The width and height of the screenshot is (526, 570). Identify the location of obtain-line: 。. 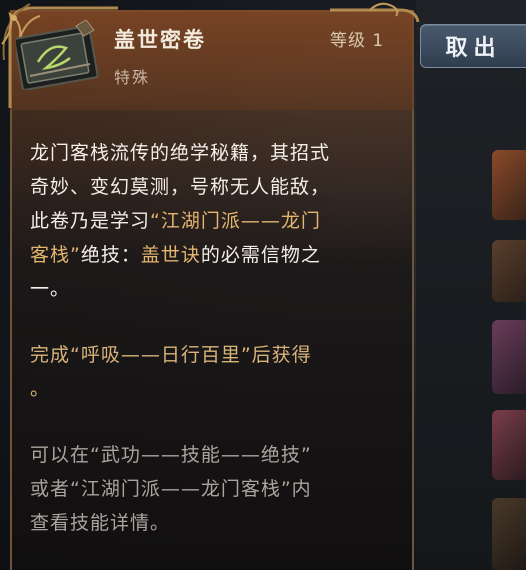
(40, 389).